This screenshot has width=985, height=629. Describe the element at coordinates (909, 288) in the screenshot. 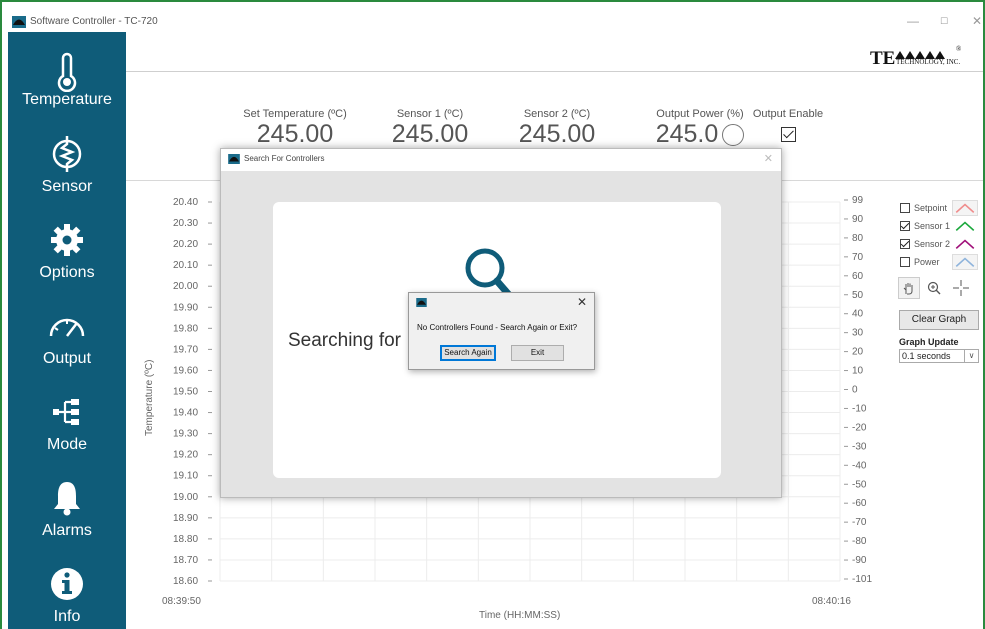

I see `pan-tool-button` at that location.